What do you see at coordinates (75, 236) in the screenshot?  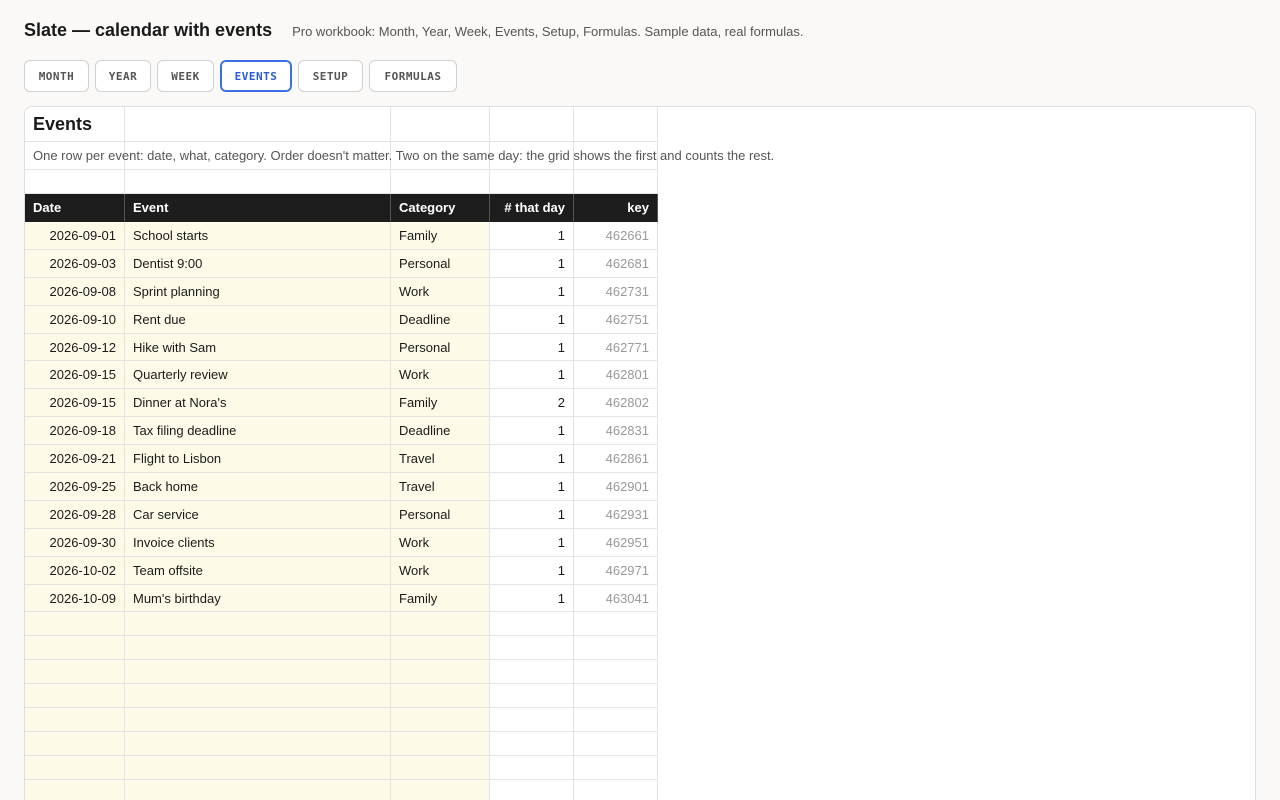 I see `date-cell: 2026-09-01` at bounding box center [75, 236].